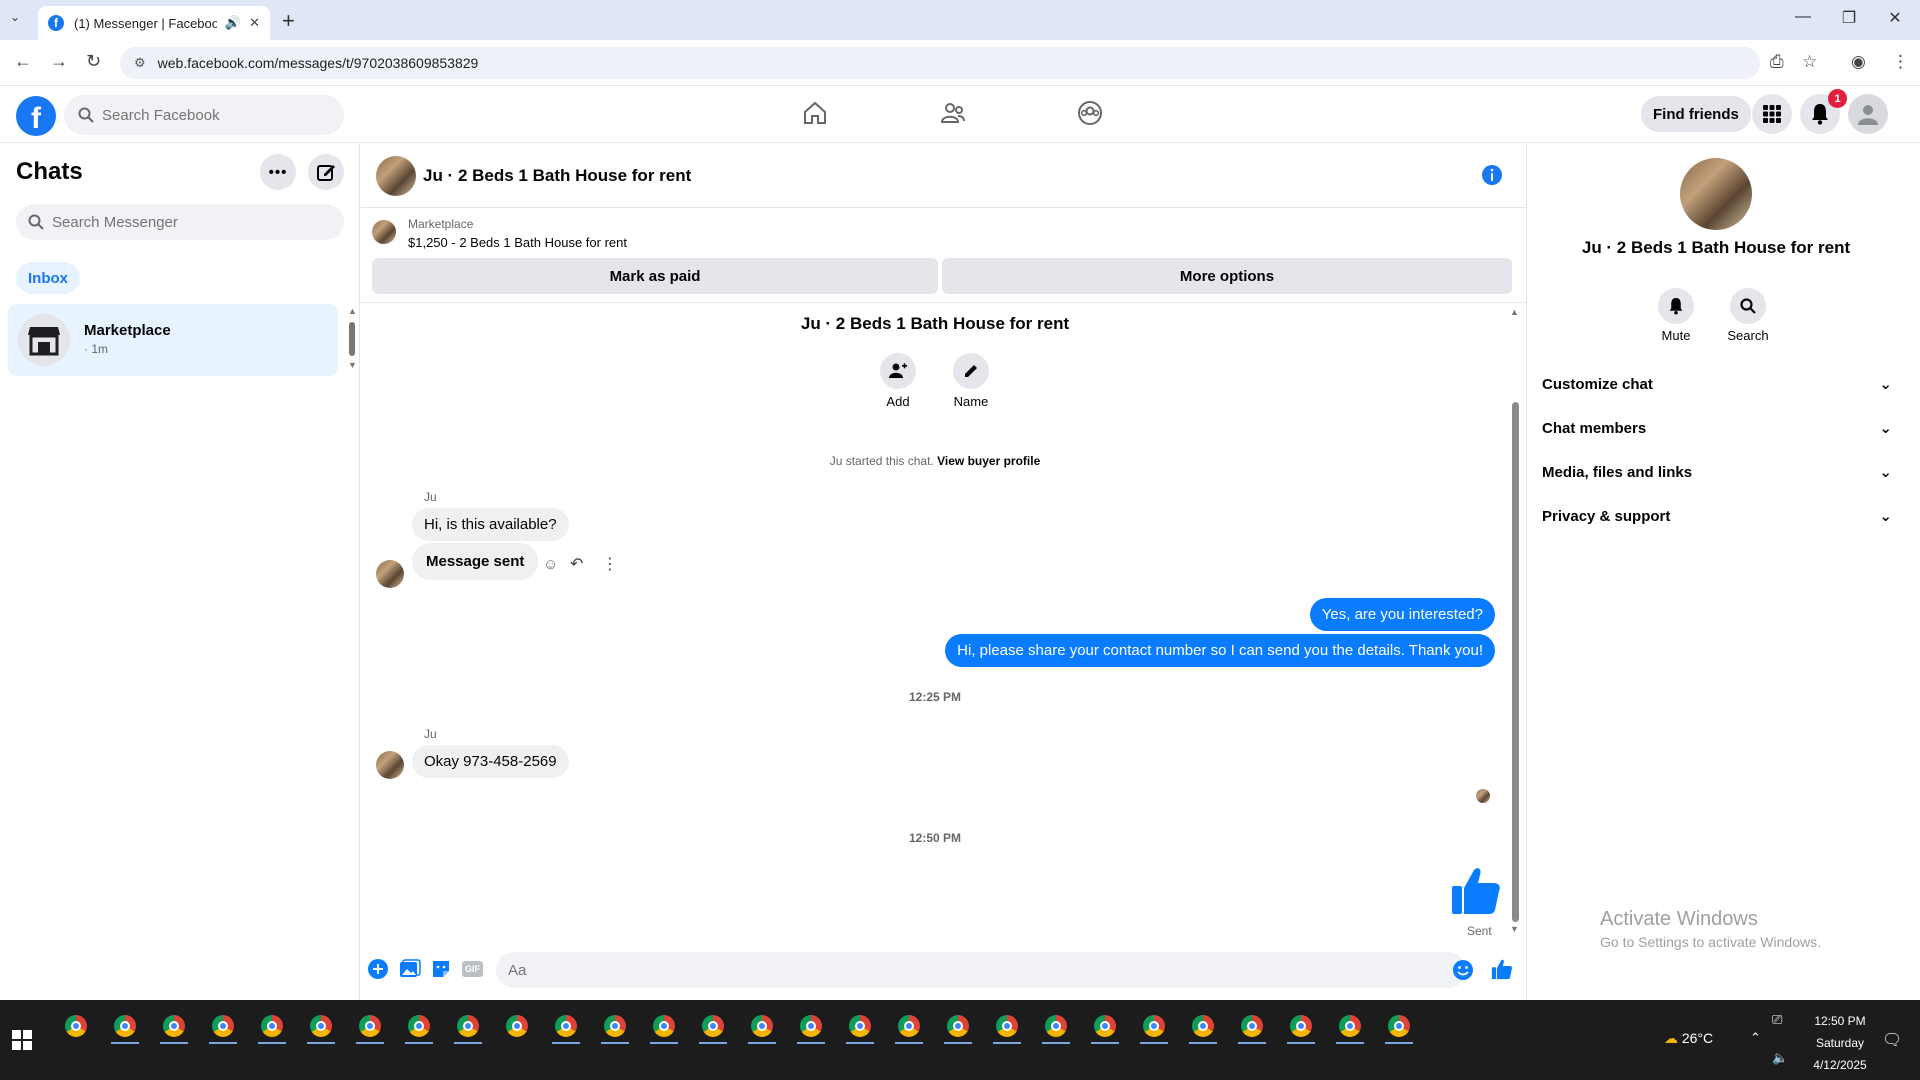 The width and height of the screenshot is (1920, 1080). What do you see at coordinates (517, 242) in the screenshot?
I see `listing-price: $1,250 - 2 Beds 1 Bath House for rent` at bounding box center [517, 242].